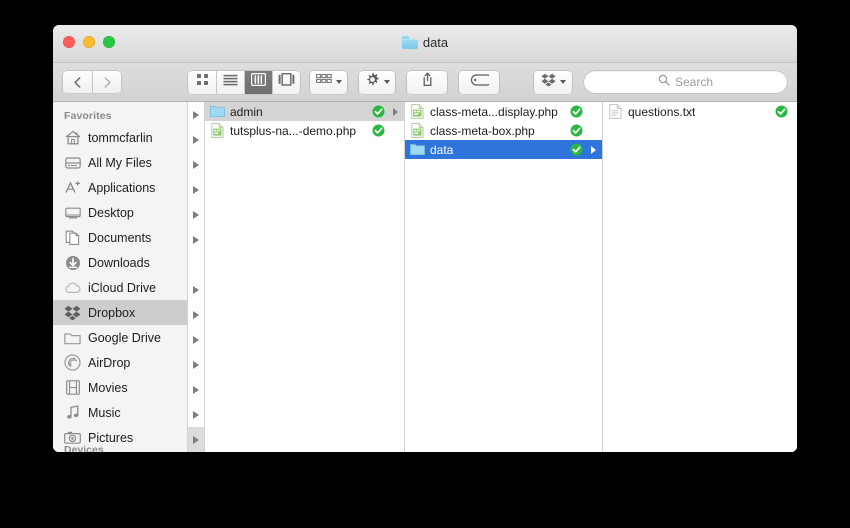 This screenshot has height=528, width=850. What do you see at coordinates (120, 237) in the screenshot?
I see `sidebar-item-documents: Documents` at bounding box center [120, 237].